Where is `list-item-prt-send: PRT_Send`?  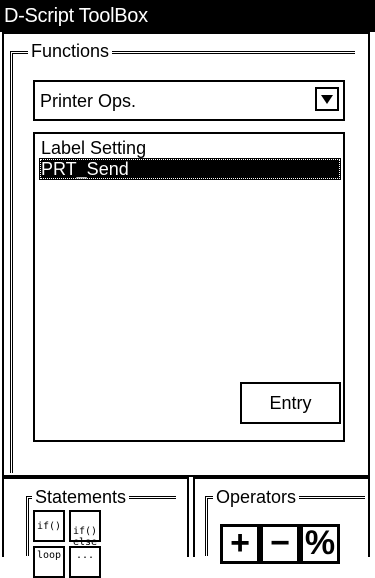
list-item-prt-send: PRT_Send is located at coordinates (190, 169).